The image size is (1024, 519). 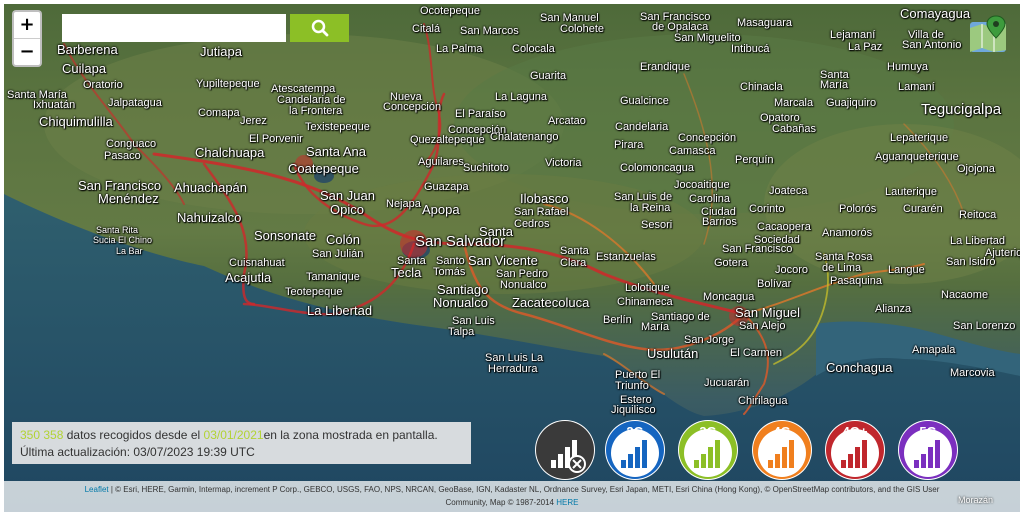 What do you see at coordinates (97, 489) in the screenshot?
I see `leaflet-link: Leaflet` at bounding box center [97, 489].